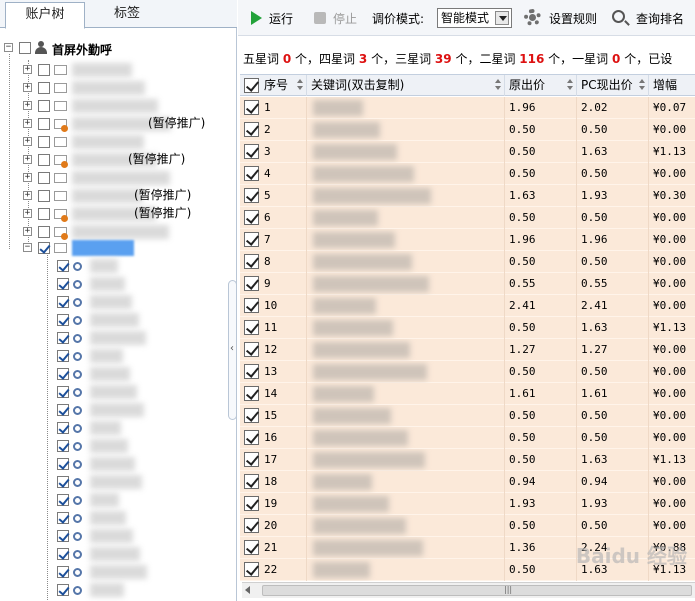  What do you see at coordinates (467, 152) in the screenshot?
I see `table-row: 3 0.50 1.63 ¥1.13` at bounding box center [467, 152].